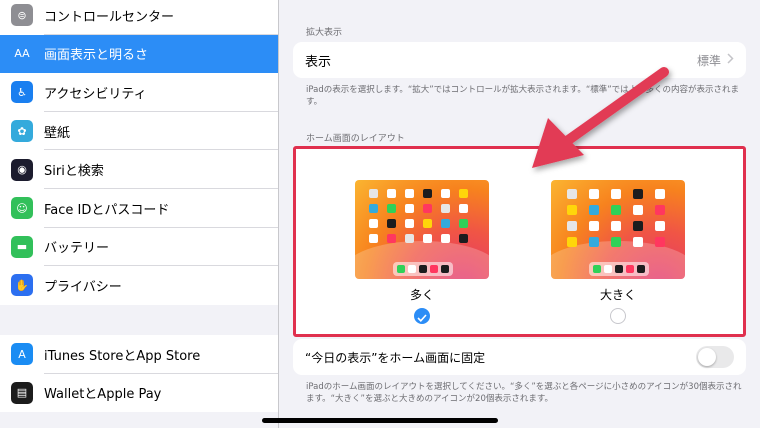  What do you see at coordinates (22, 169) in the screenshot?
I see `siri-icon: ◉` at bounding box center [22, 169].